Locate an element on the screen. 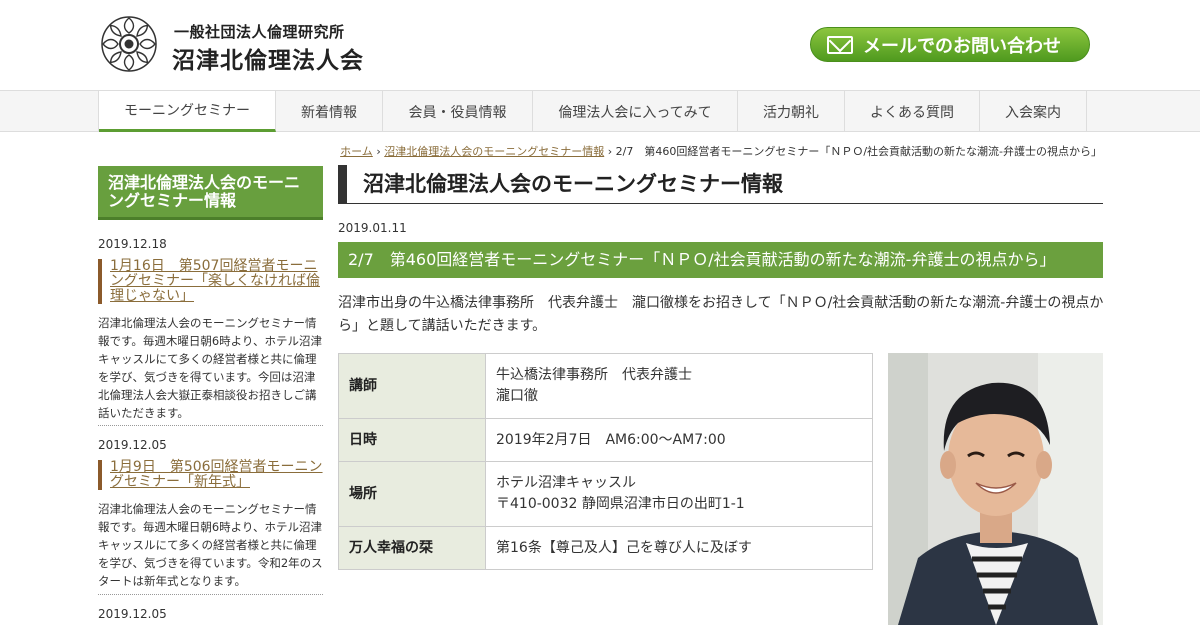  nav-label: よくある質問 is located at coordinates (912, 112).